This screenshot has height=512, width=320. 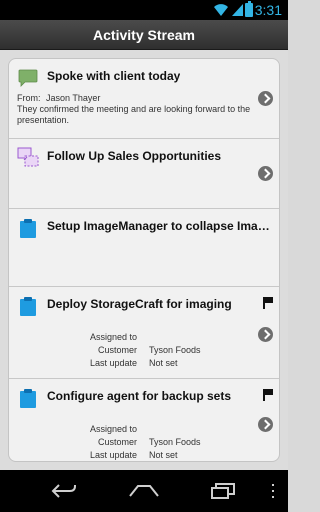 I want to click on wifi-icon, so click(x=221, y=10).